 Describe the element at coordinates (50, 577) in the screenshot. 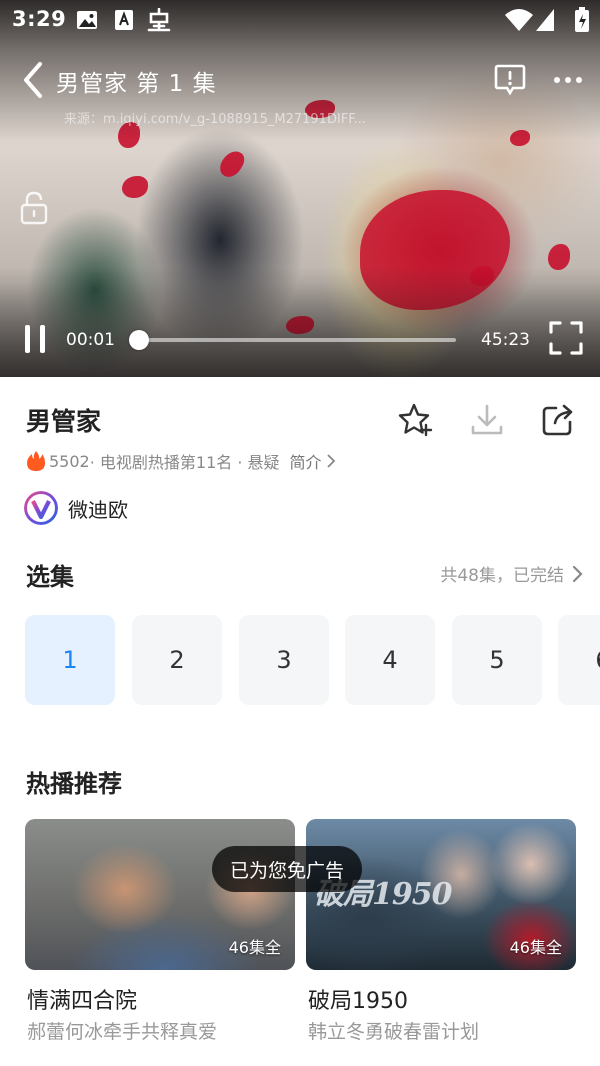

I see `episodes-section-title: 选集` at that location.